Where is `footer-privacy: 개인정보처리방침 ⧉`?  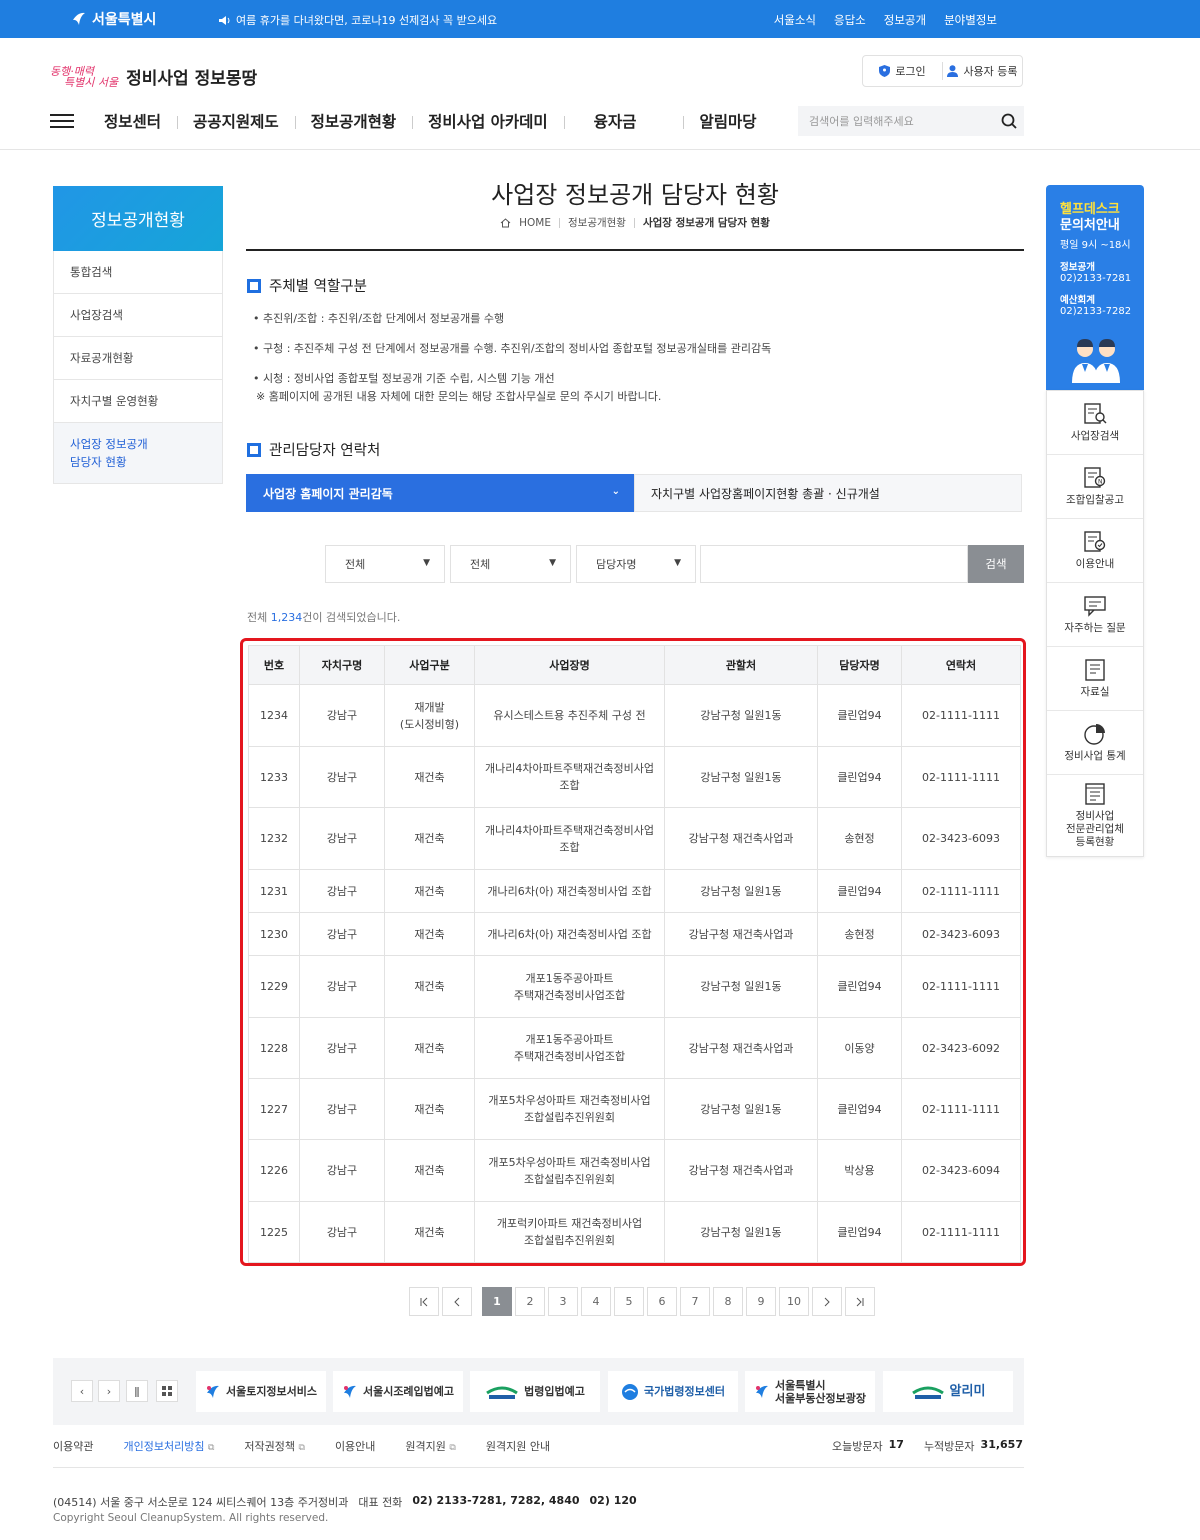 footer-privacy: 개인정보처리방침 ⧉ is located at coordinates (168, 1446).